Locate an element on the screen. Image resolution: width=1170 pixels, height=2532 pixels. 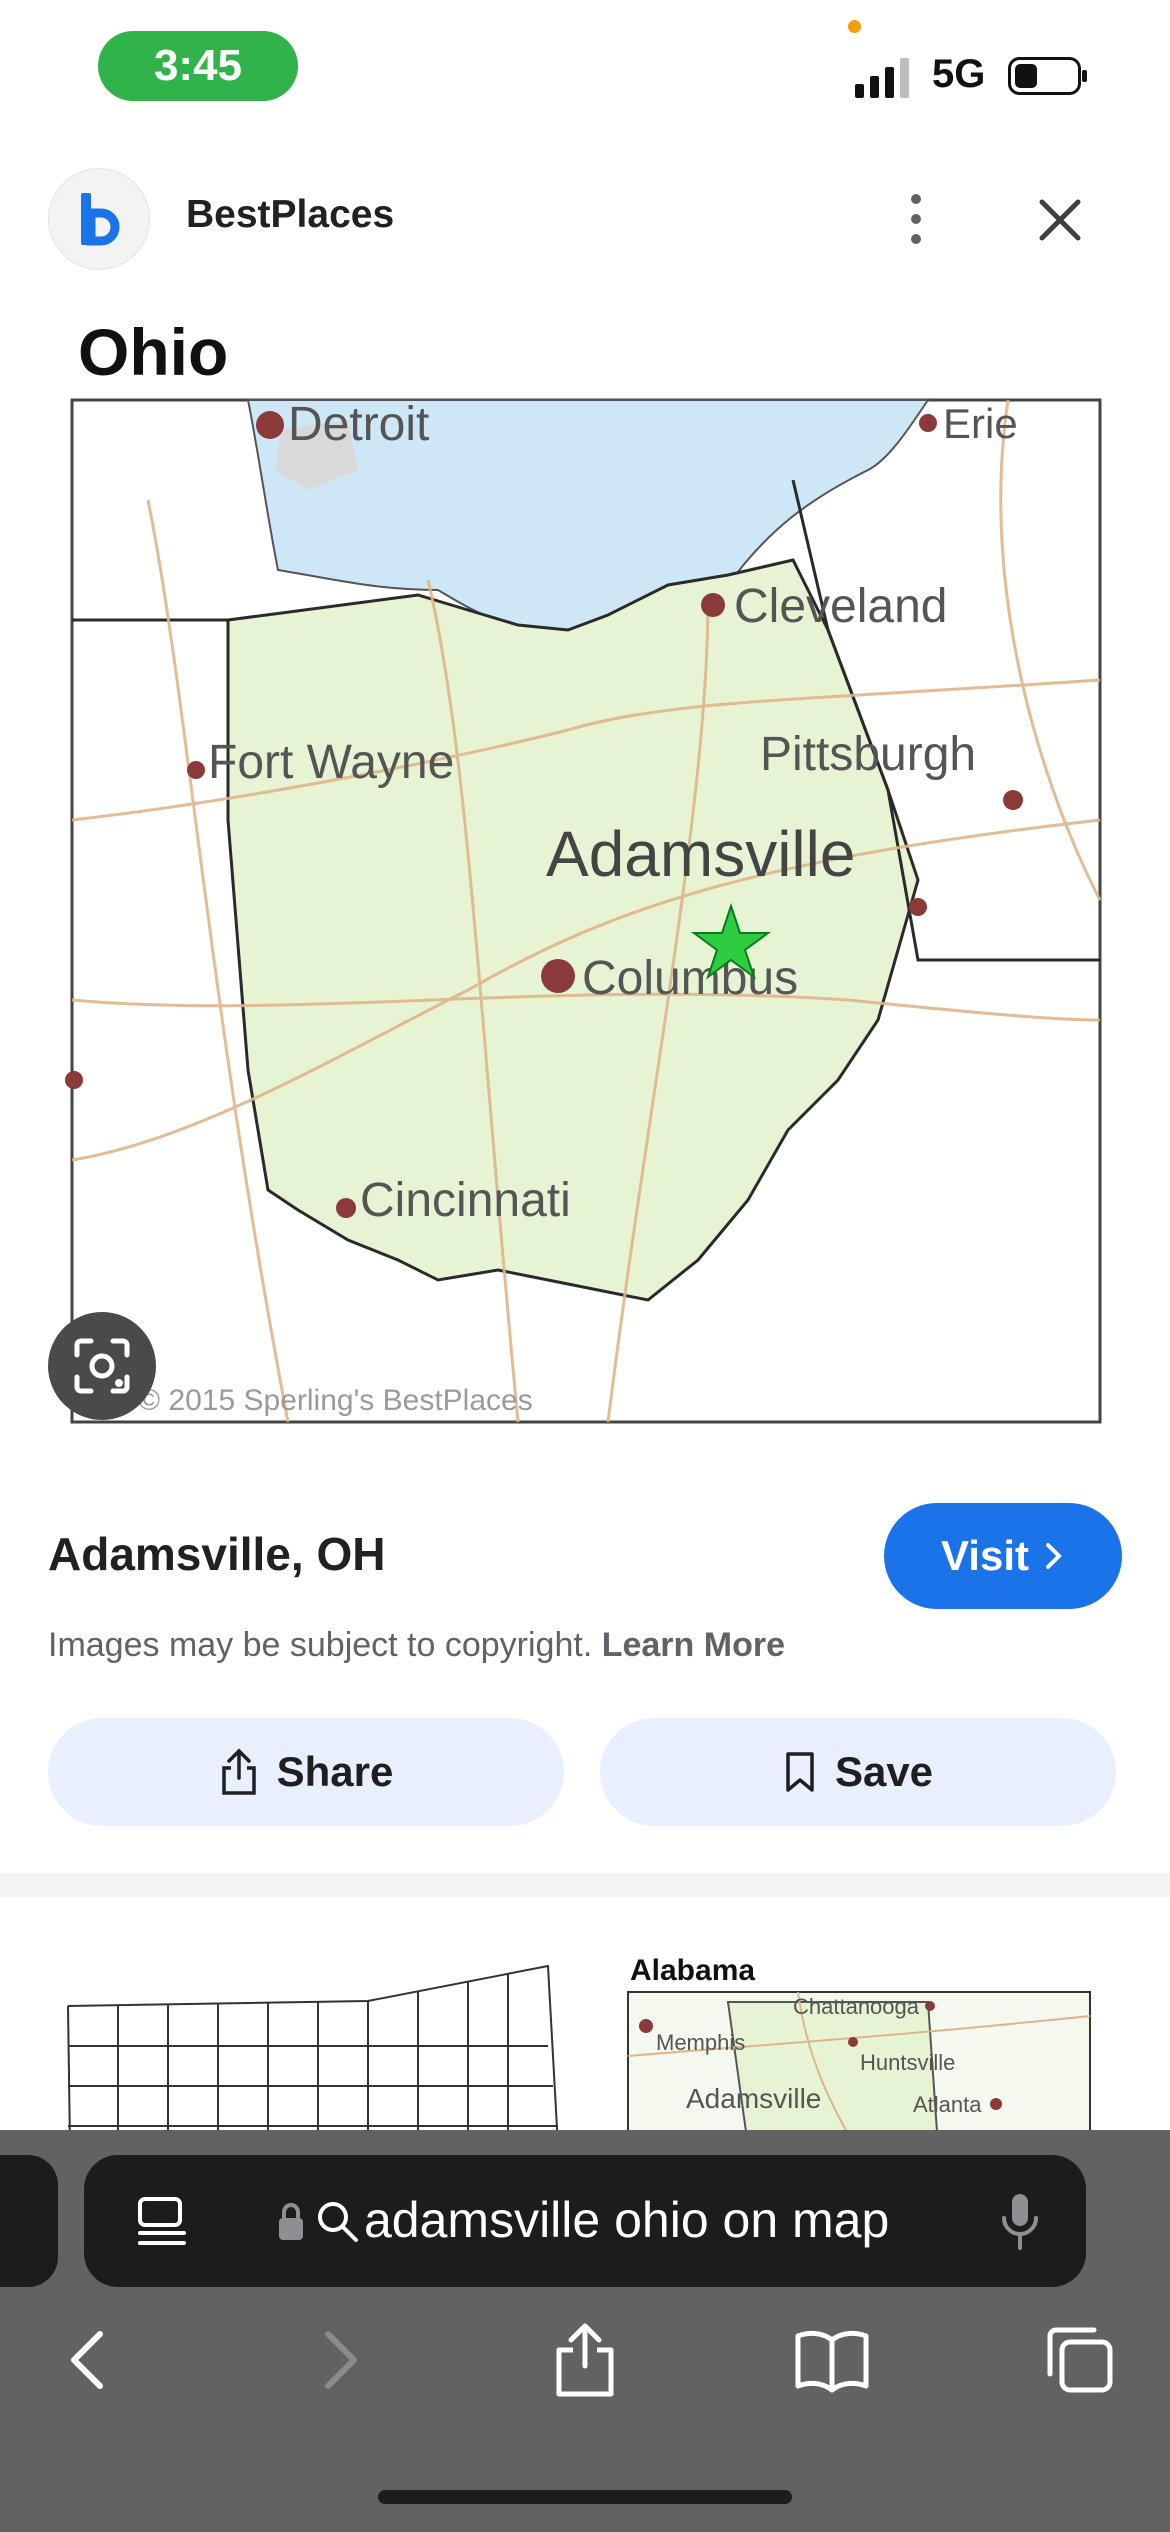
close-icon is located at coordinates (1060, 220).